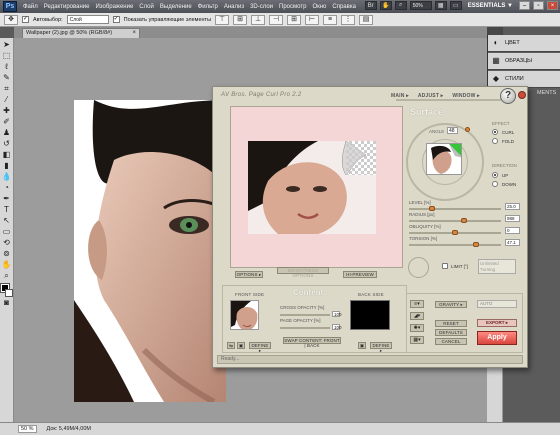  I want to click on path-select-tool-icon: ↖, so click(6, 221).